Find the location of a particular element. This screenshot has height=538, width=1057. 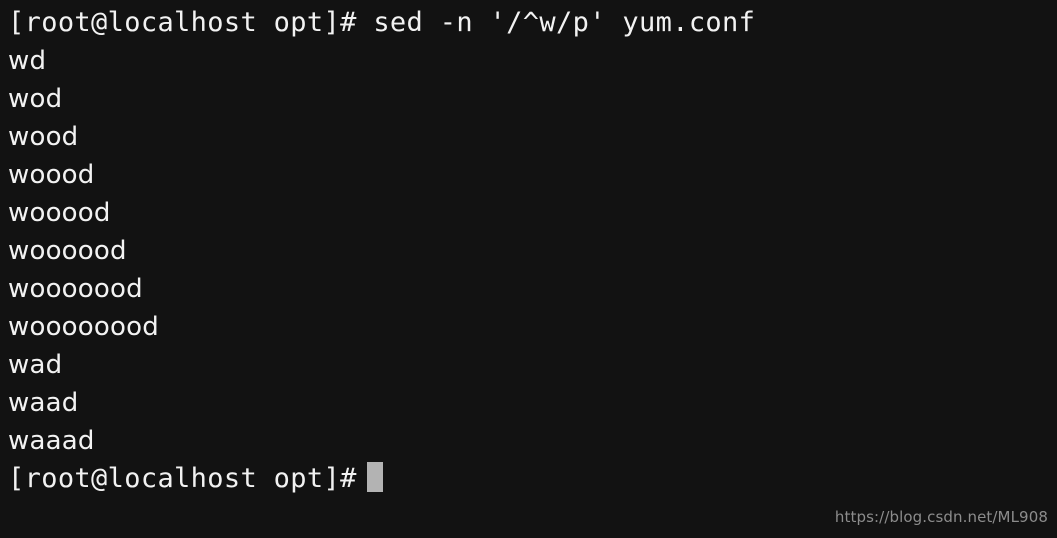

terminal-output-line: wood is located at coordinates (43, 137).